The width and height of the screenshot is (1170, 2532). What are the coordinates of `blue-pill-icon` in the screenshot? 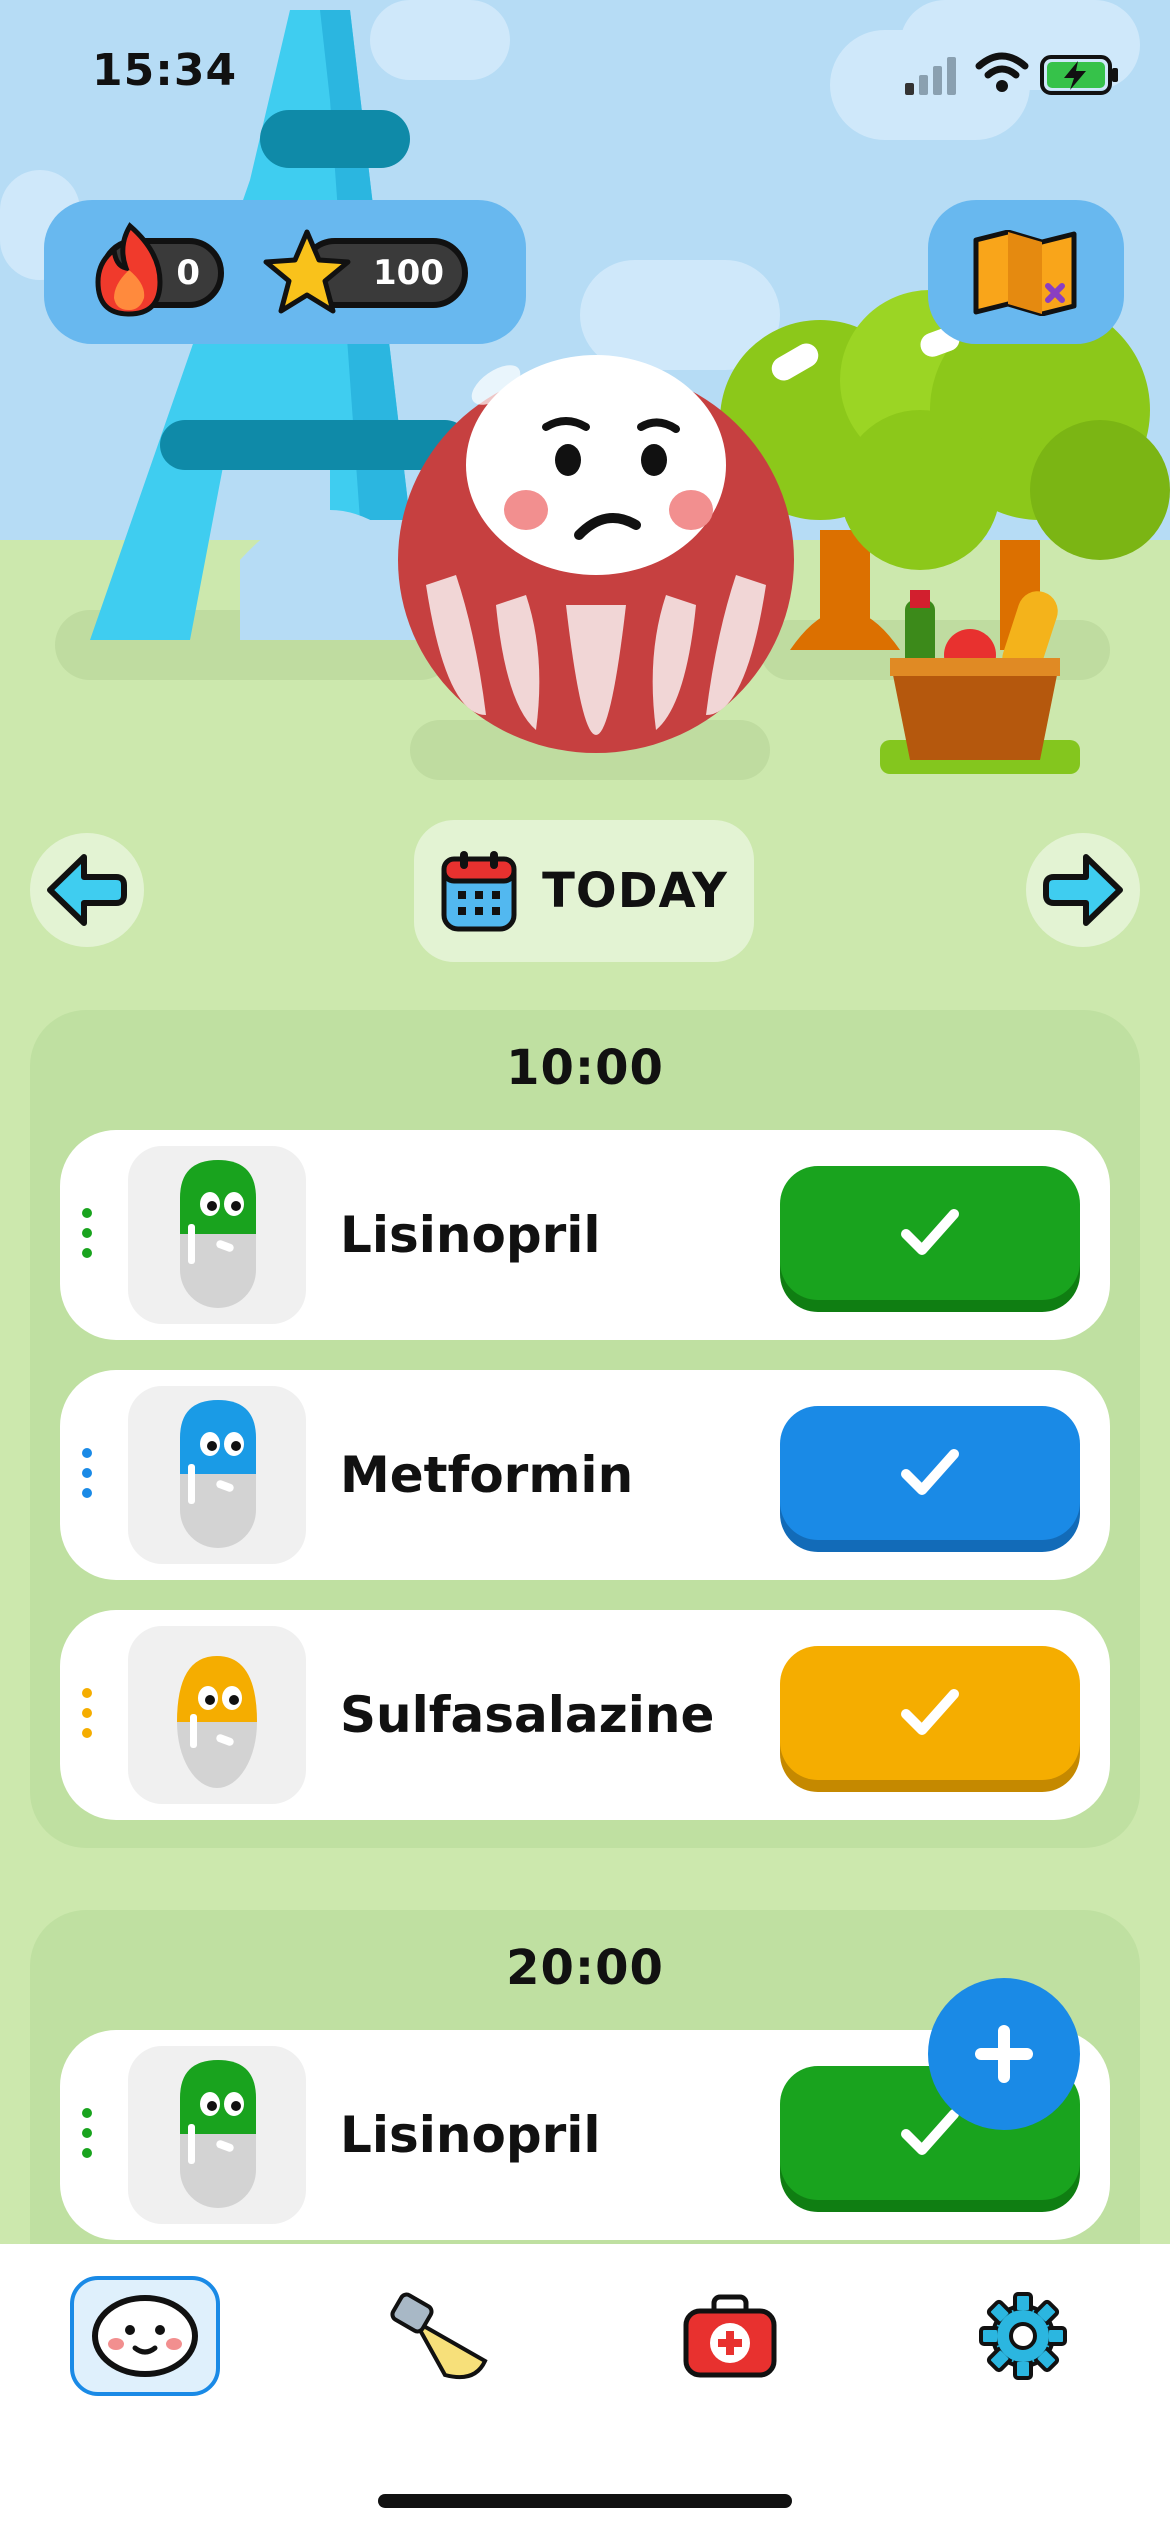 It's located at (218, 1474).